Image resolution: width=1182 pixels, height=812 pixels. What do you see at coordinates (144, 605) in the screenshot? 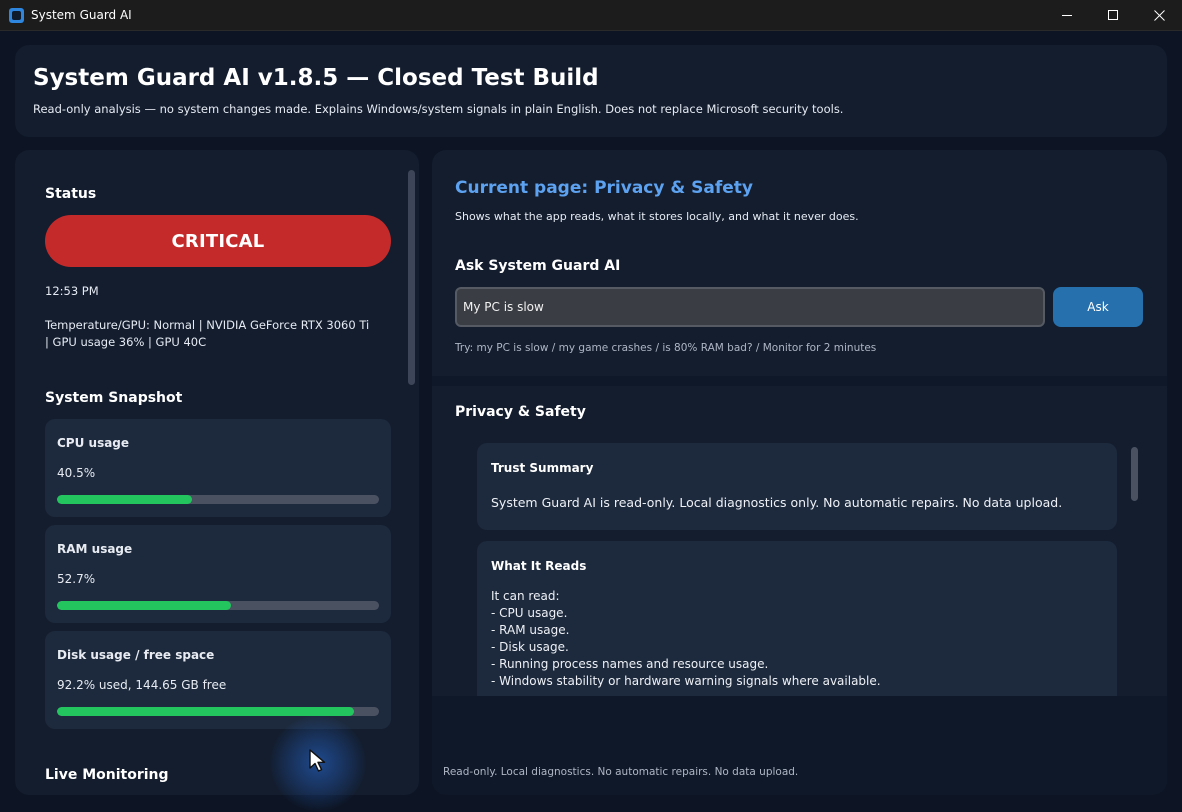
I see `ram-progress-fill` at bounding box center [144, 605].